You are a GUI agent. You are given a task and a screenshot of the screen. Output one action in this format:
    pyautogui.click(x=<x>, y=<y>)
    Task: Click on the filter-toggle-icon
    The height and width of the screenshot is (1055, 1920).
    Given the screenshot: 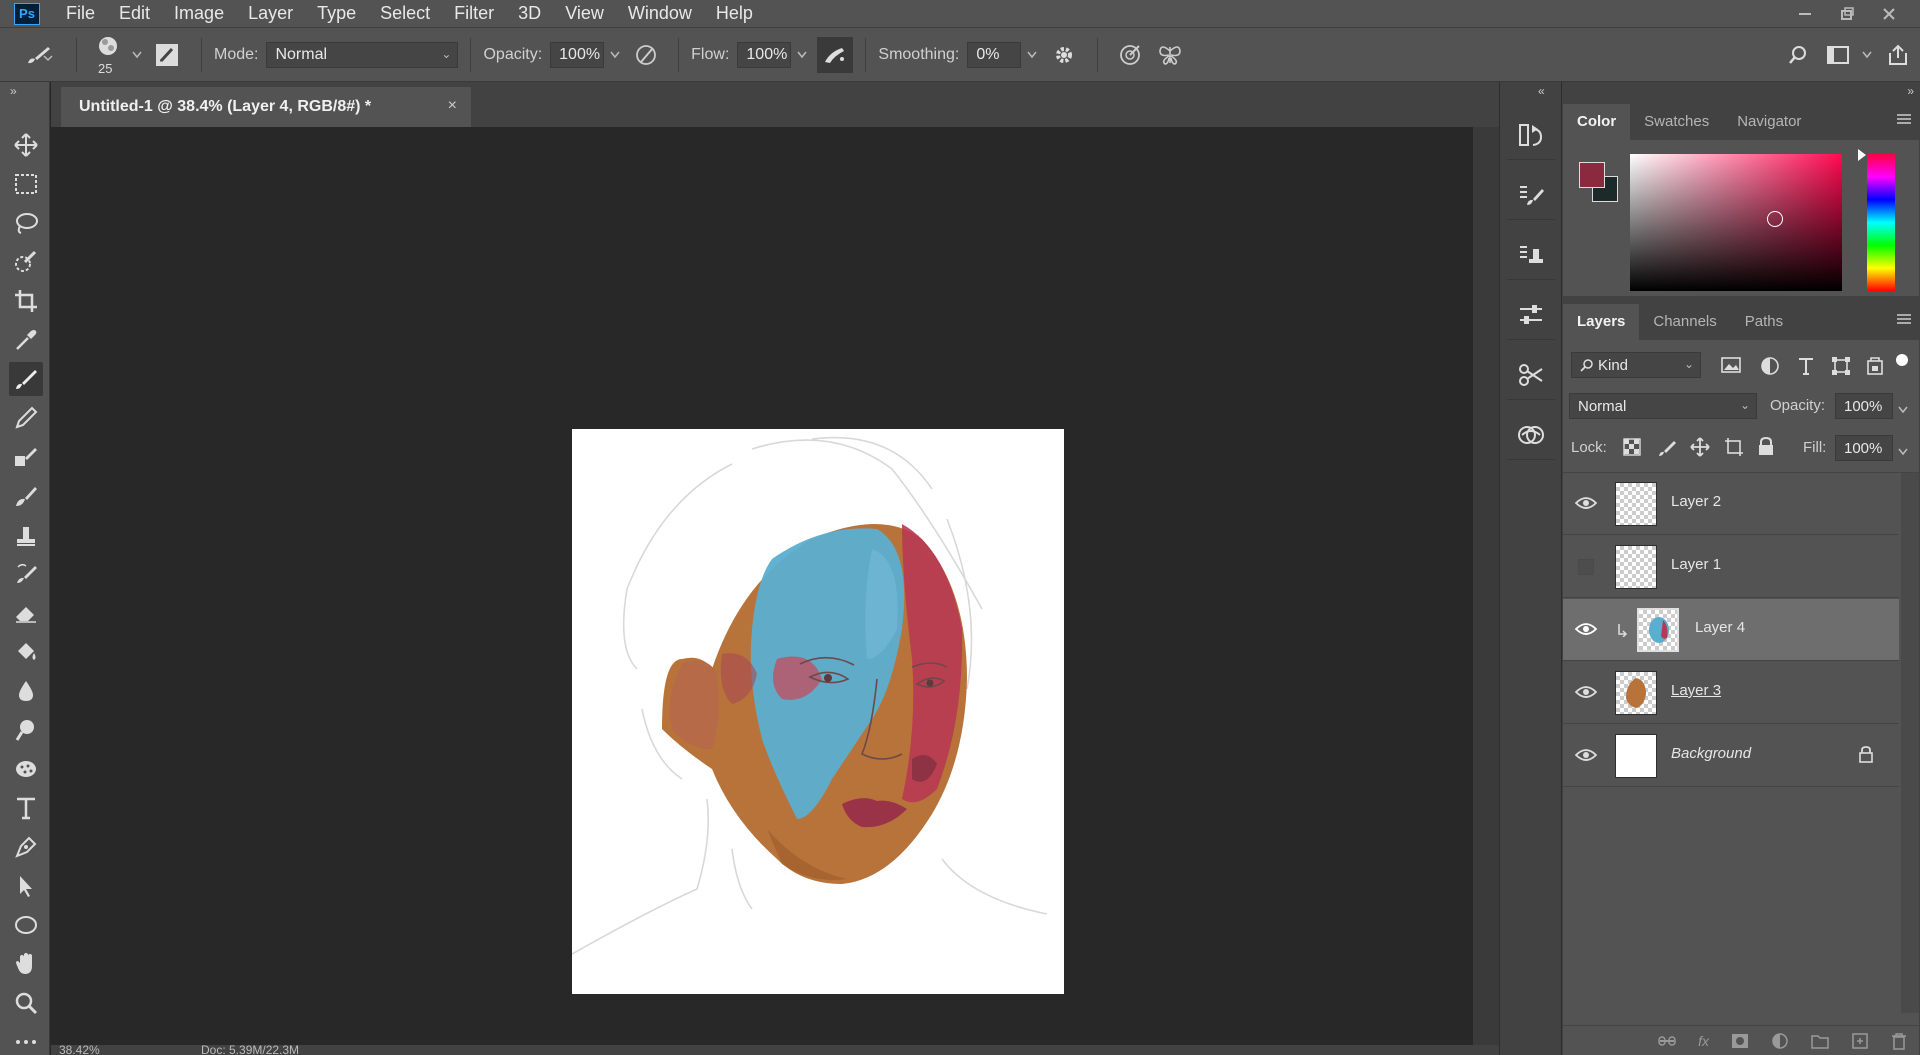 What is the action you would take?
    pyautogui.click(x=1902, y=360)
    